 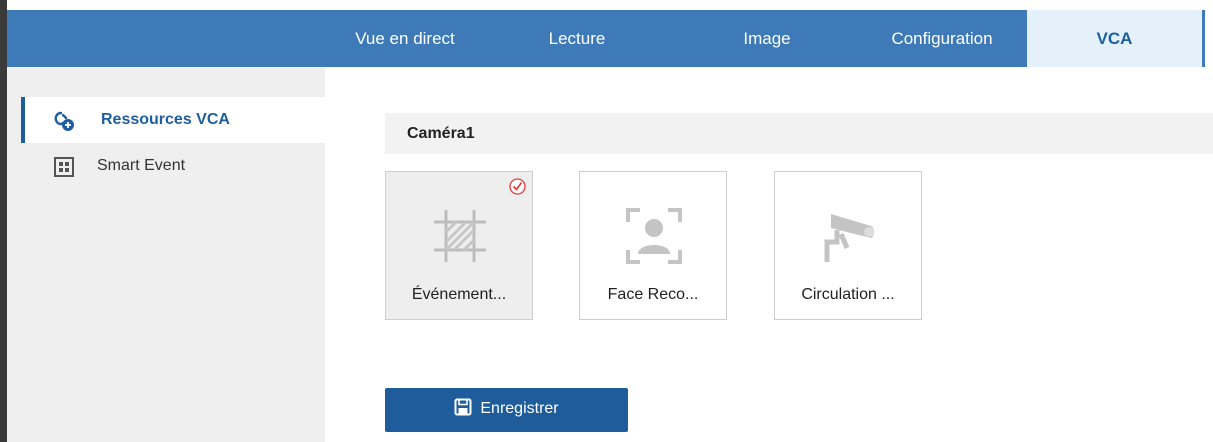 What do you see at coordinates (1114, 38) in the screenshot?
I see `tab-vca: VCA` at bounding box center [1114, 38].